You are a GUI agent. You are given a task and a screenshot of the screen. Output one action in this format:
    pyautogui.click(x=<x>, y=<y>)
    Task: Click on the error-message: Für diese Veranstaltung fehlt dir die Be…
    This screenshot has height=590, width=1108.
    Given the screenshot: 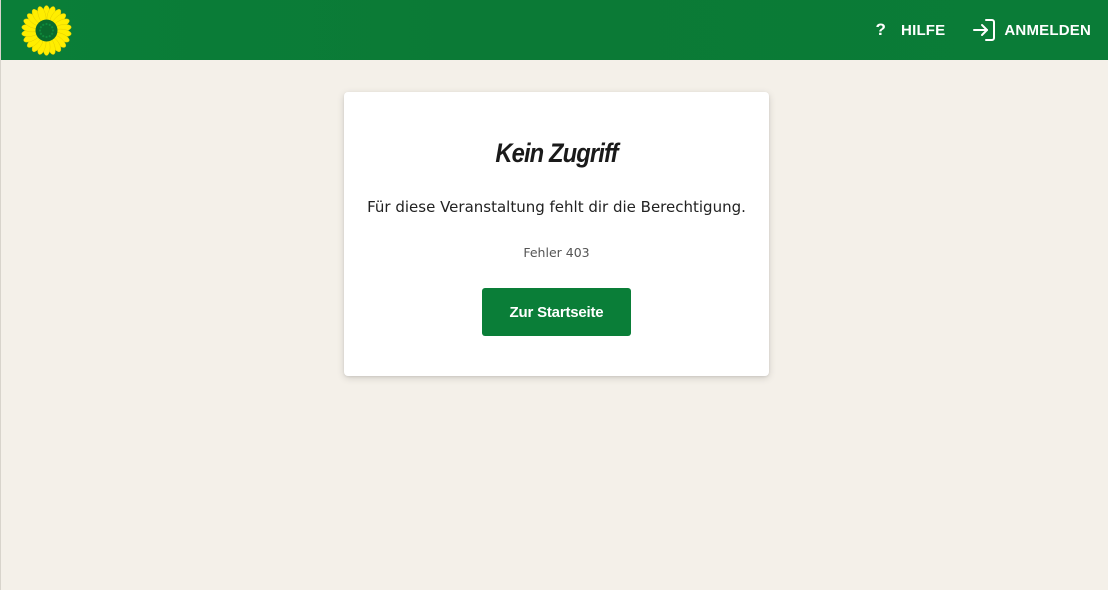 What is the action you would take?
    pyautogui.click(x=556, y=207)
    